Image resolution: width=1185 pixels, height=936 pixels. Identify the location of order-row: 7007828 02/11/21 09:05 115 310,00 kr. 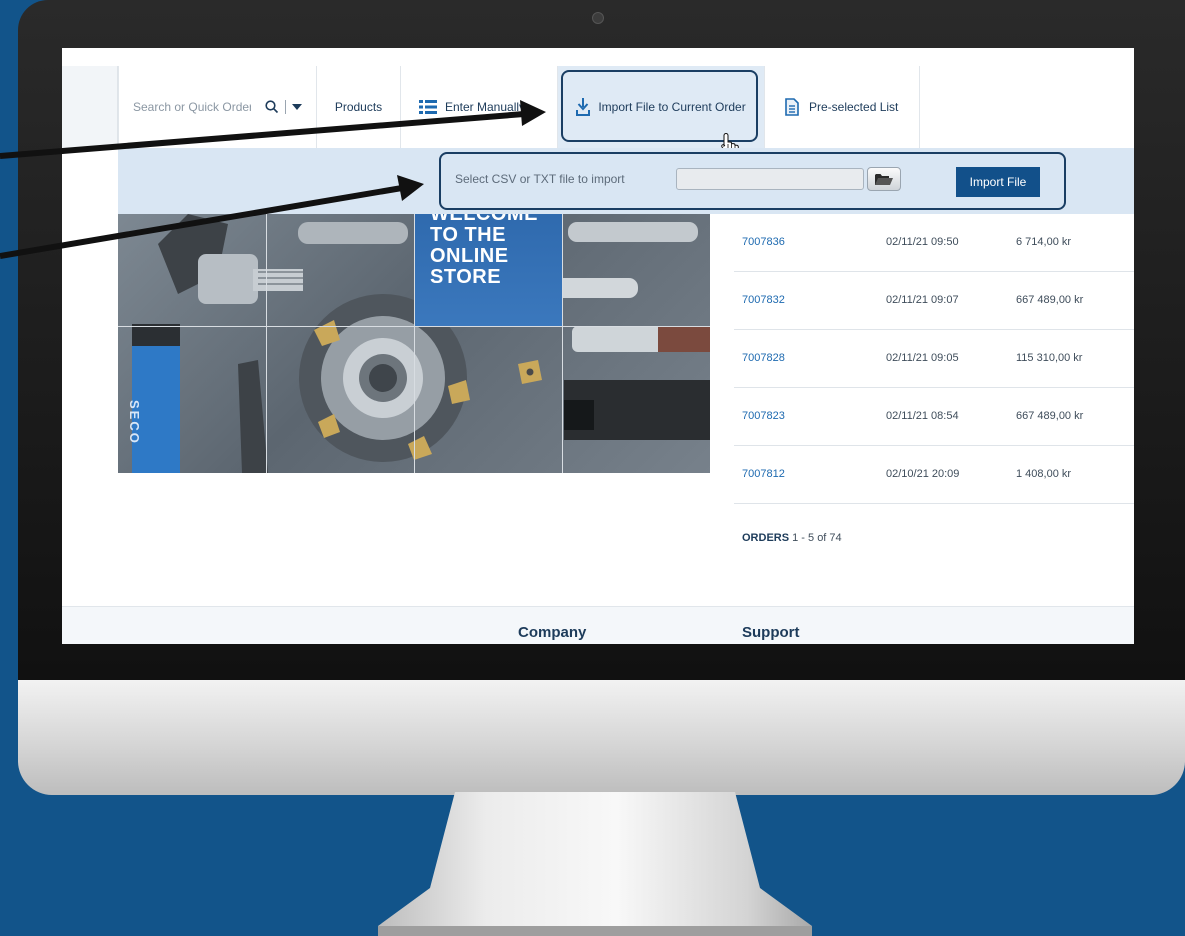
(934, 359).